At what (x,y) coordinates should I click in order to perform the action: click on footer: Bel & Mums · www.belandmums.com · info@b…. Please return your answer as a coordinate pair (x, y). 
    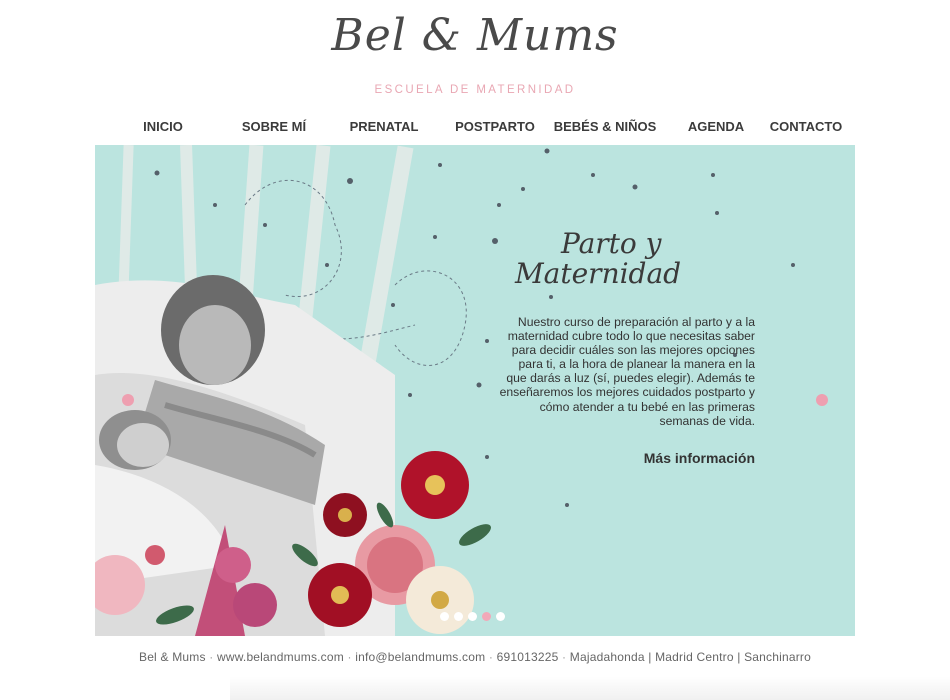
    Looking at the image, I should click on (475, 657).